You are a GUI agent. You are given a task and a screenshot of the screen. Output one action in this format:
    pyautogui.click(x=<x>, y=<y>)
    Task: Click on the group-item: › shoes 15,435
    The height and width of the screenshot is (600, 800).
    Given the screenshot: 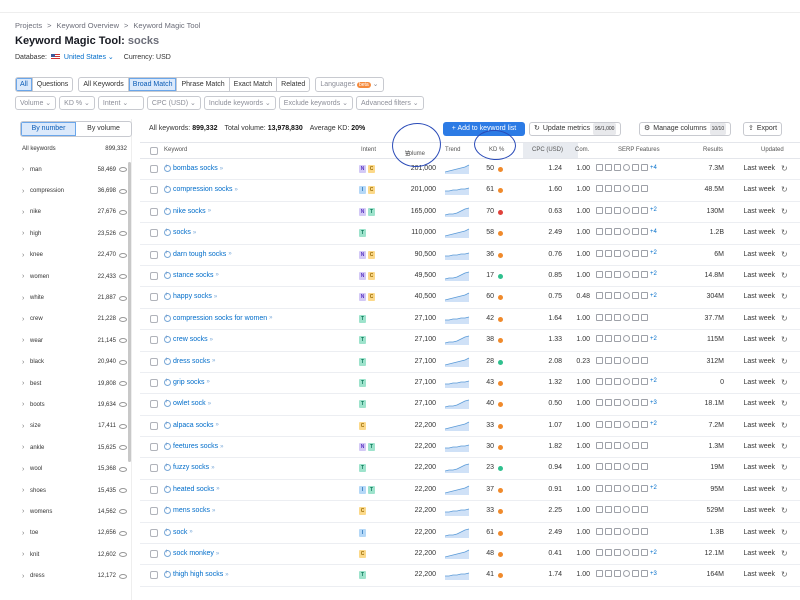 What is the action you would take?
    pyautogui.click(x=75, y=490)
    